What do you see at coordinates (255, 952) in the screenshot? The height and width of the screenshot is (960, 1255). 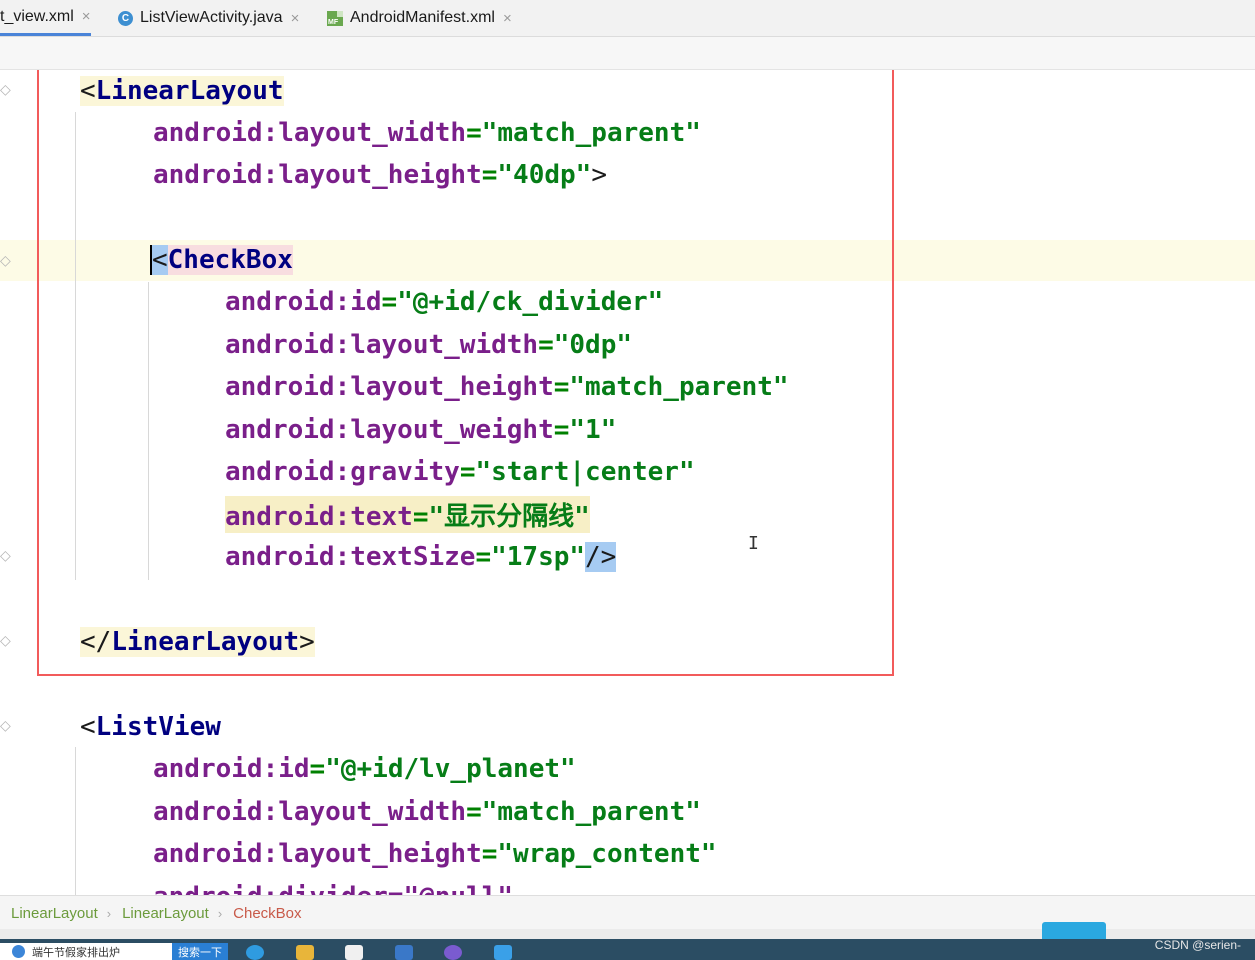 I see `edge-browser-icon` at bounding box center [255, 952].